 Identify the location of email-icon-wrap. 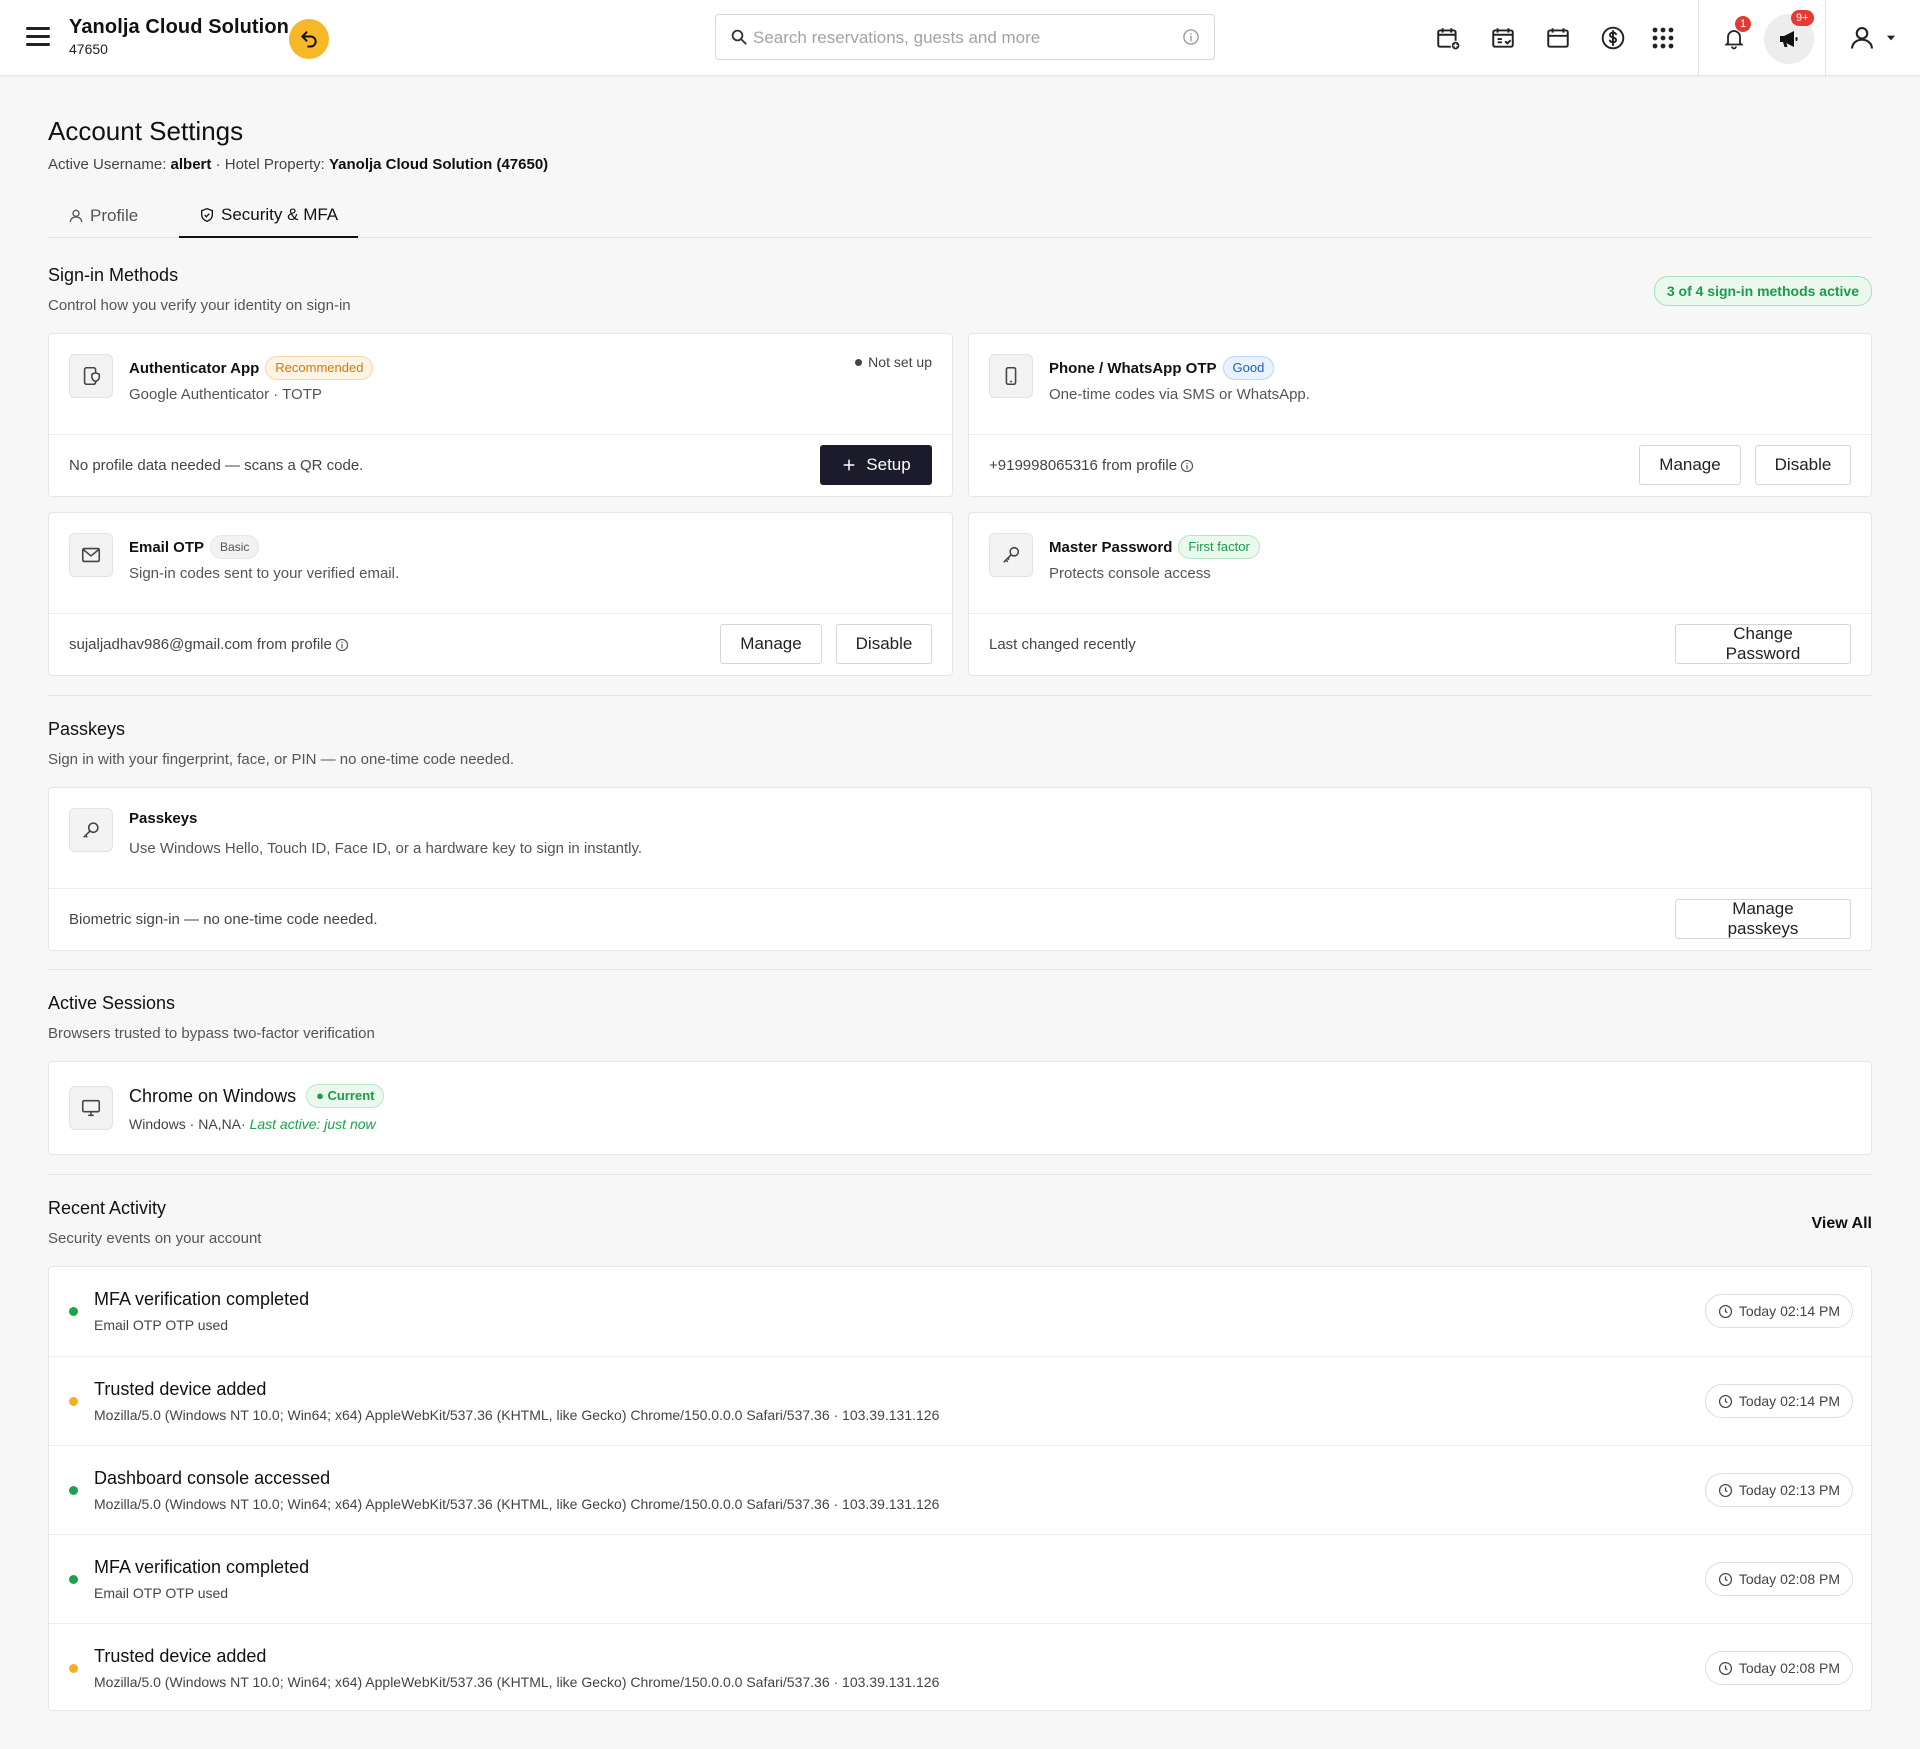
(91, 555).